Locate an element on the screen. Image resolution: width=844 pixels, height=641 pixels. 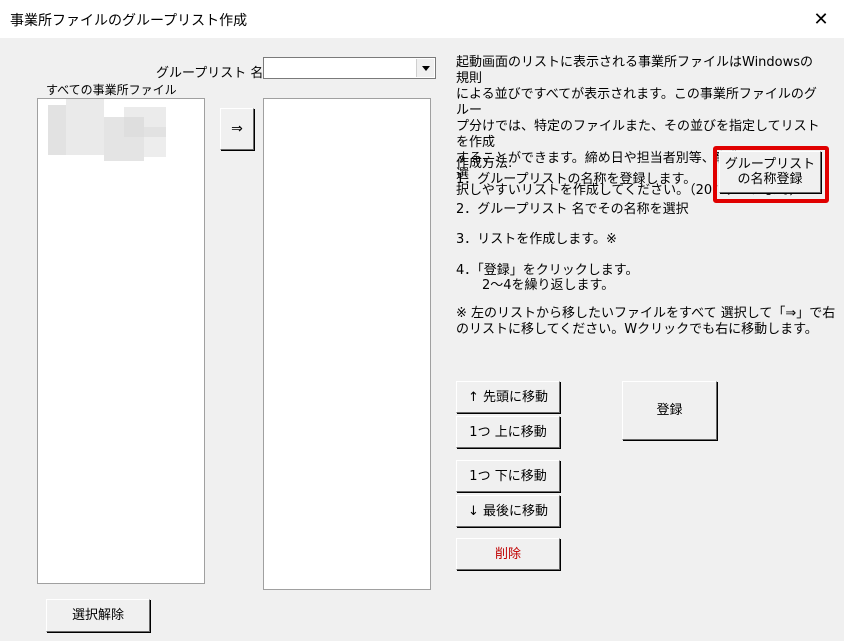
arrow-right-icon: ⇒ is located at coordinates (237, 128).